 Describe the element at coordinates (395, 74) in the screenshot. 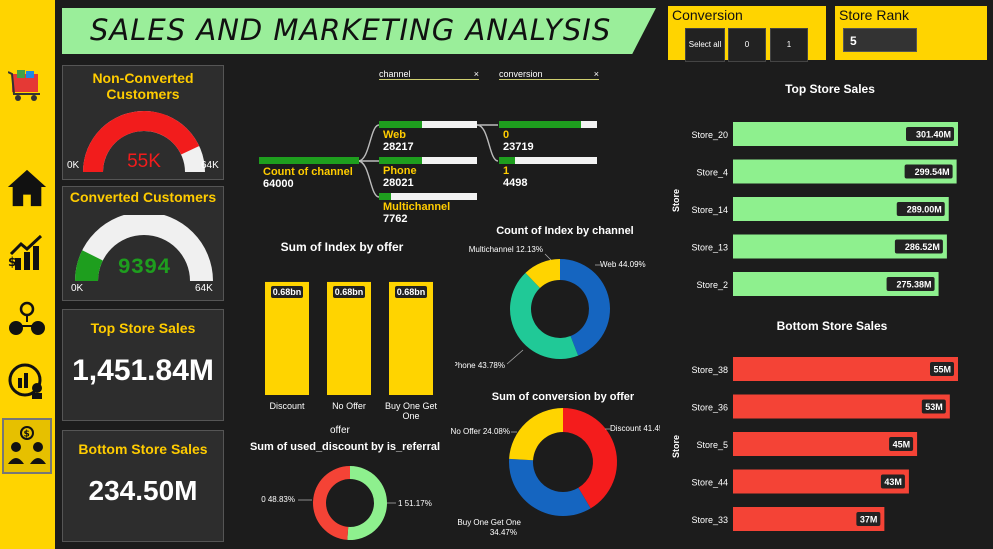

I see `channel-filter-label: channel` at that location.